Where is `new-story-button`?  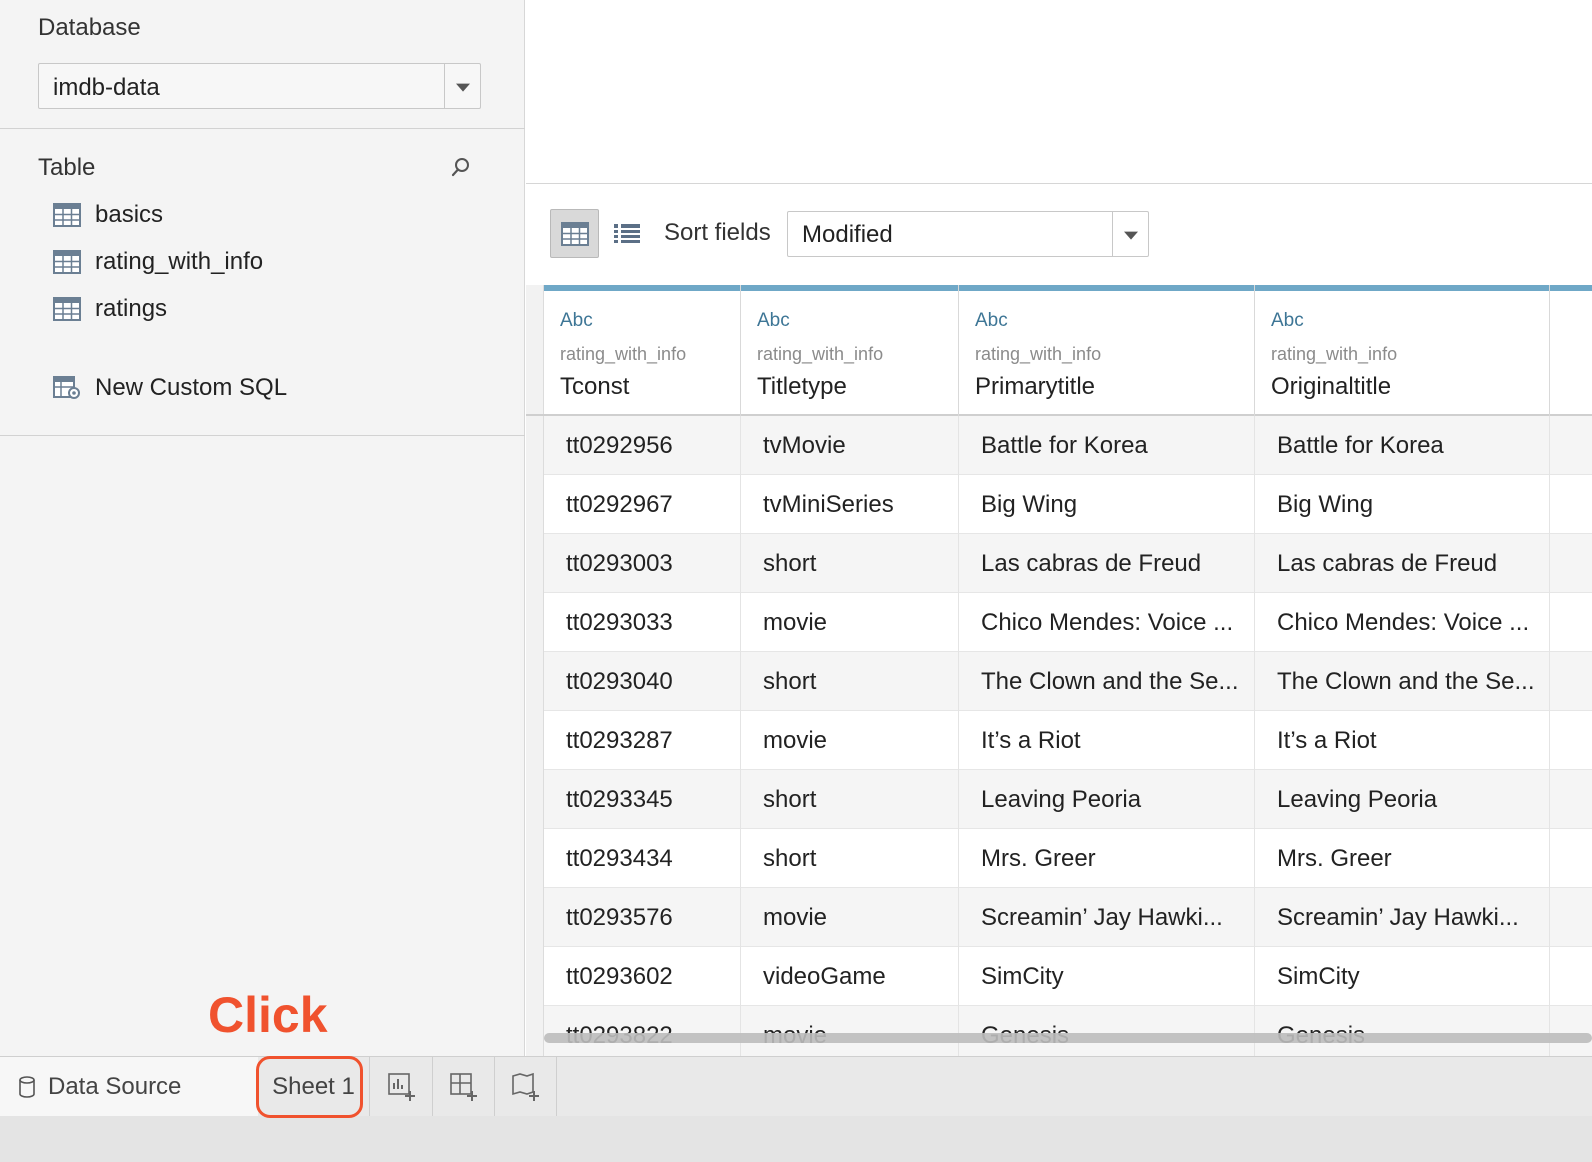 new-story-button is located at coordinates (526, 1086).